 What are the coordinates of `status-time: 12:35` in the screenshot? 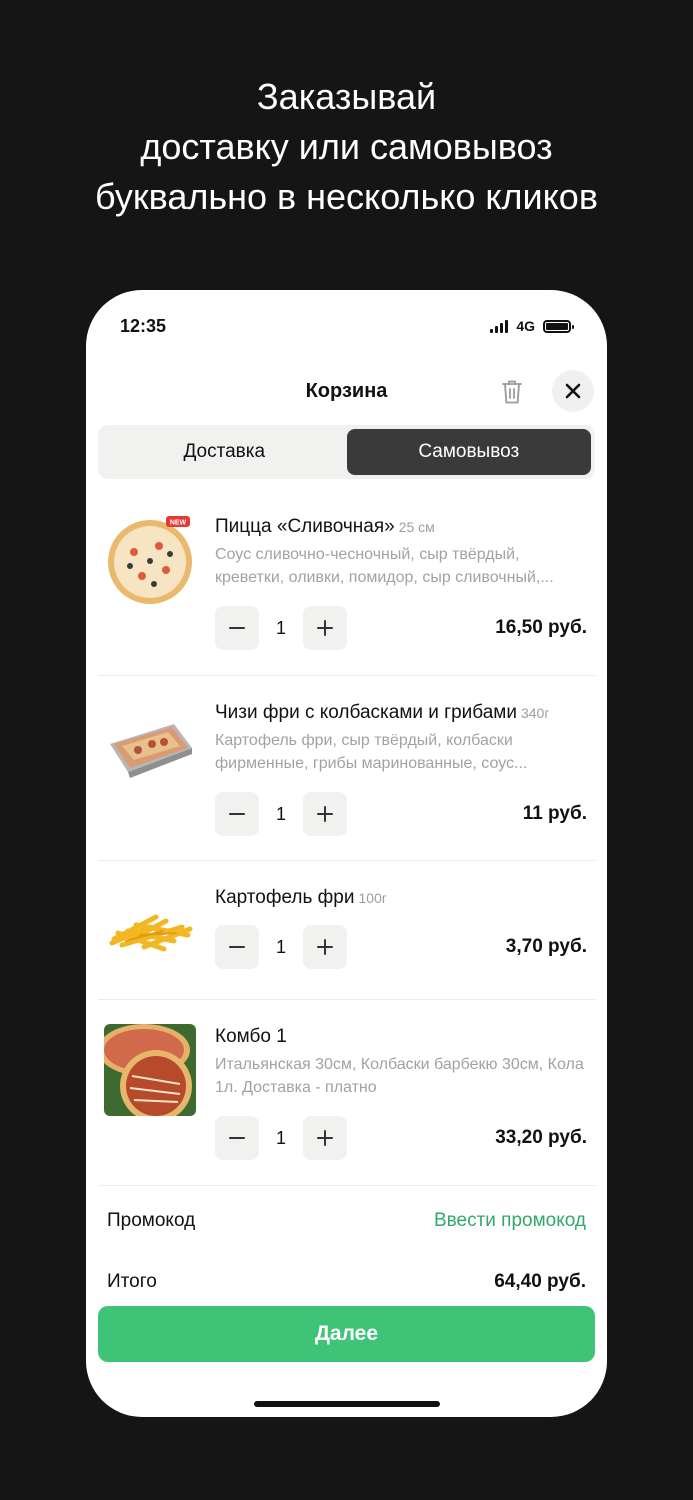 It's located at (143, 325).